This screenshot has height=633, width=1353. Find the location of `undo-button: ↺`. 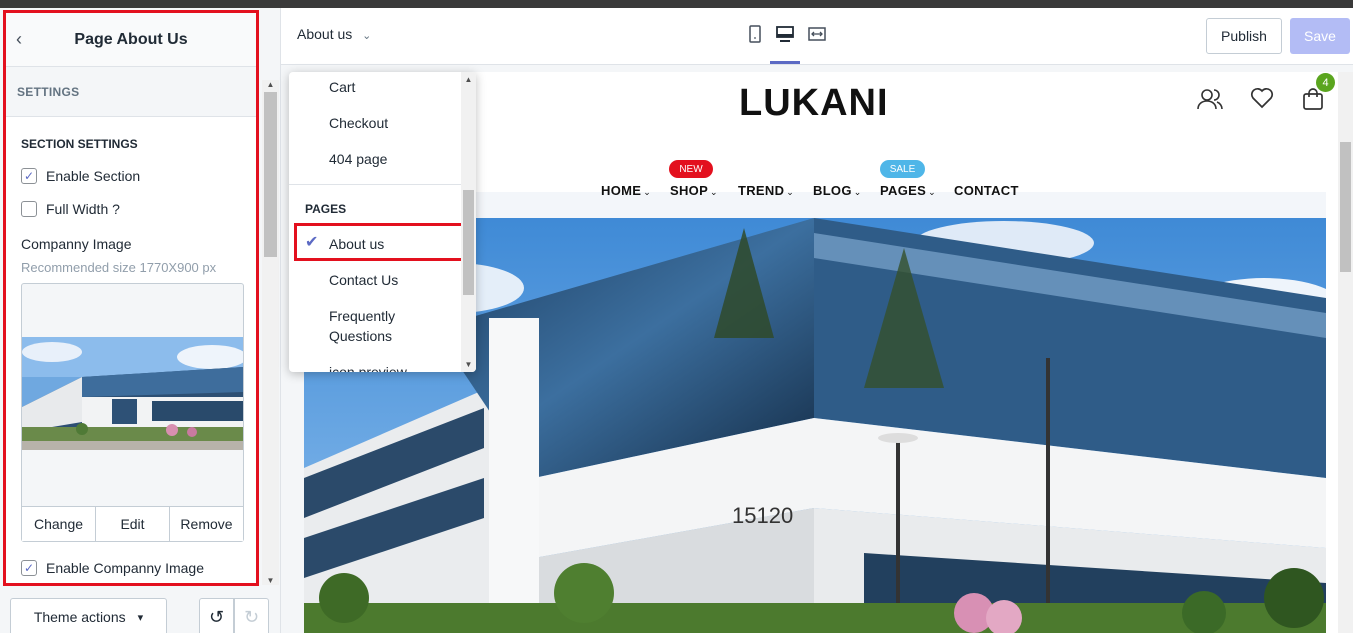

undo-button: ↺ is located at coordinates (216, 615).